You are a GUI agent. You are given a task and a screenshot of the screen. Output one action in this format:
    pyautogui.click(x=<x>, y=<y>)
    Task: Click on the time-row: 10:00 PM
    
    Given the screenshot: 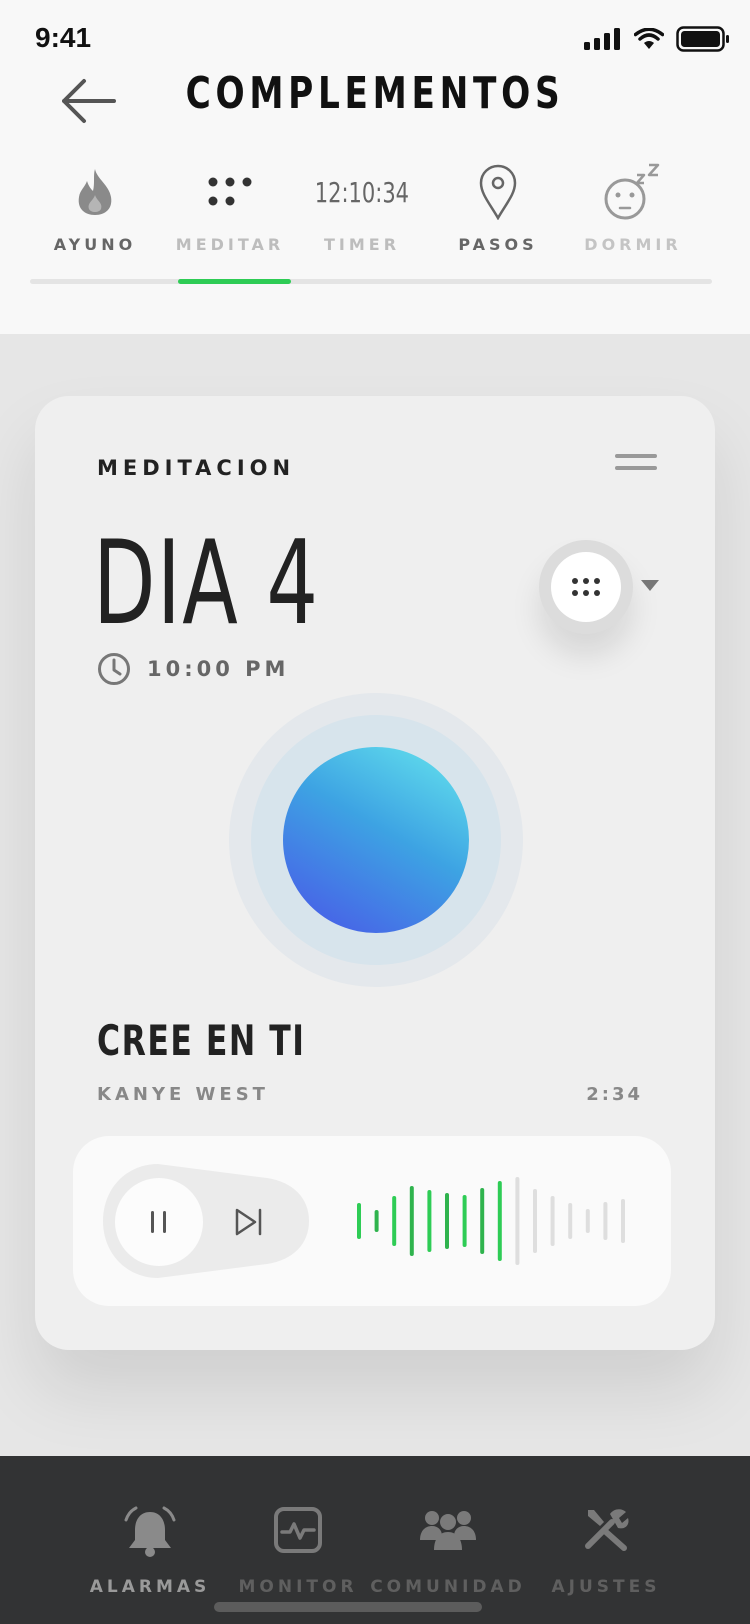 What is the action you would take?
    pyautogui.click(x=193, y=669)
    